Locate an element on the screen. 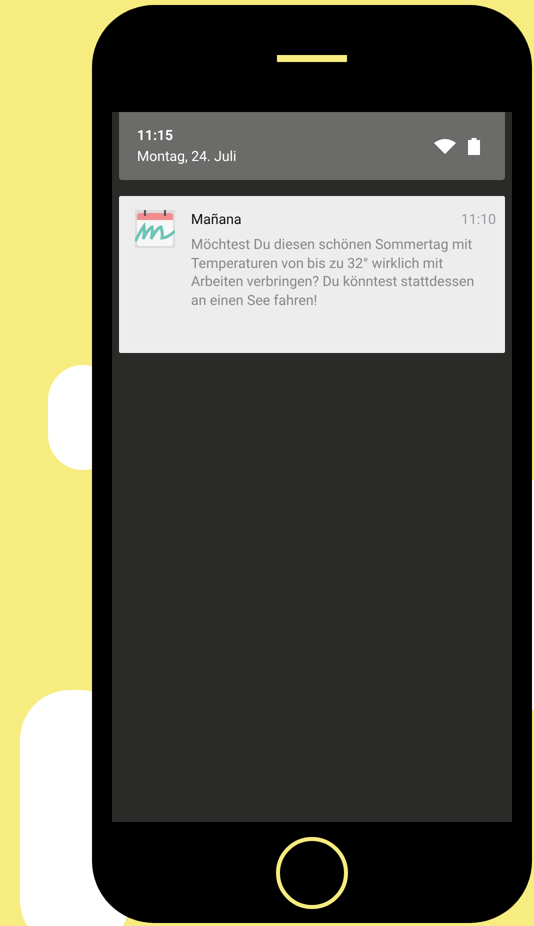 The height and width of the screenshot is (926, 534). app-name: Mañana is located at coordinates (216, 220).